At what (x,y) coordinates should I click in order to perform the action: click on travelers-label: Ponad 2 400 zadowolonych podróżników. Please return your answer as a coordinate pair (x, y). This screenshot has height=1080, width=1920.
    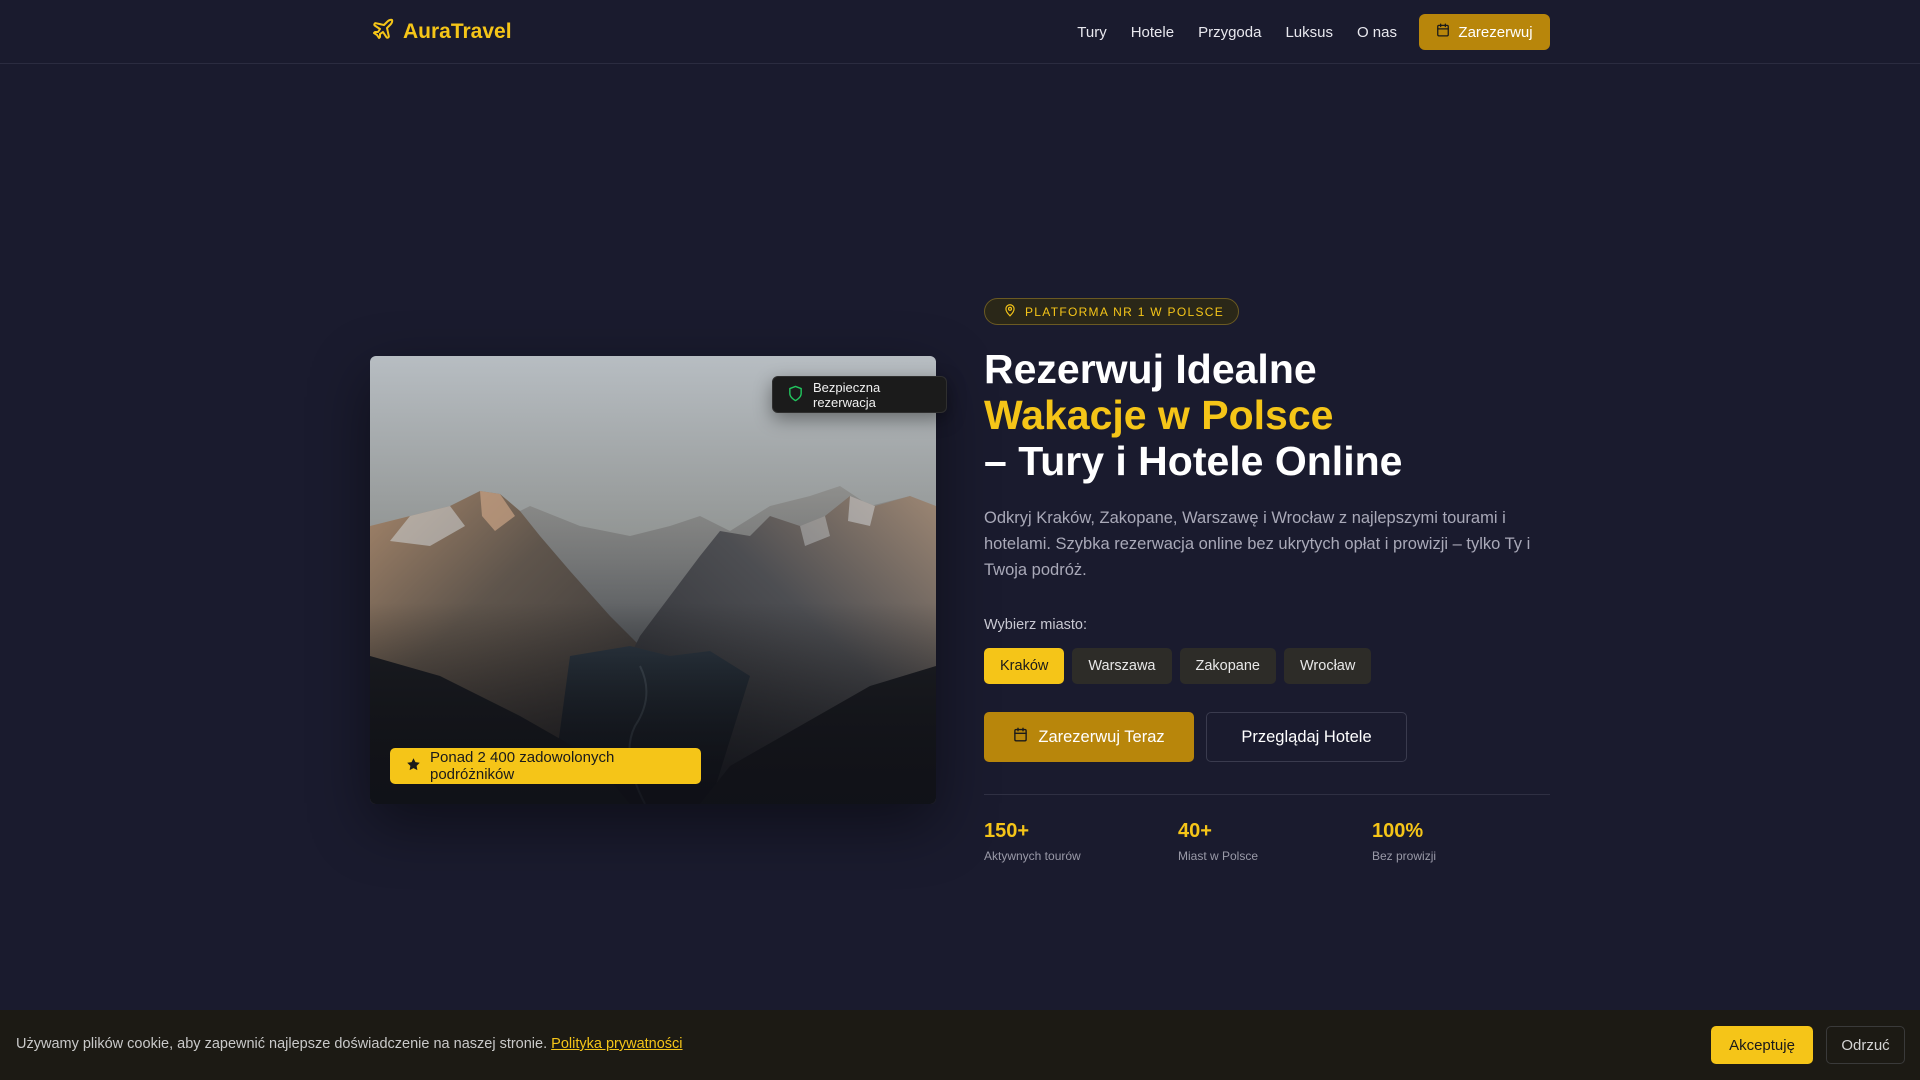
    Looking at the image, I should click on (522, 766).